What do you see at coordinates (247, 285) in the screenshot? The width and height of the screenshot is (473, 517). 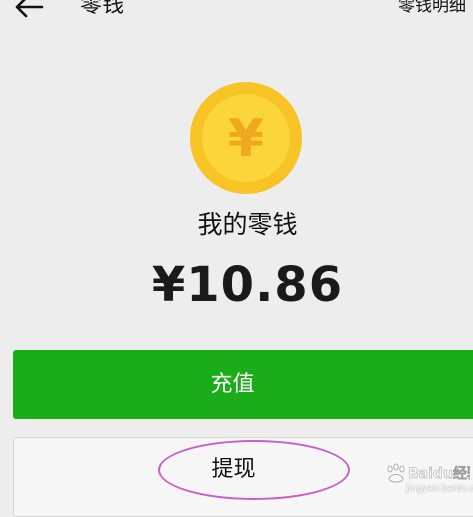 I see `balance-amount: ¥10.86` at bounding box center [247, 285].